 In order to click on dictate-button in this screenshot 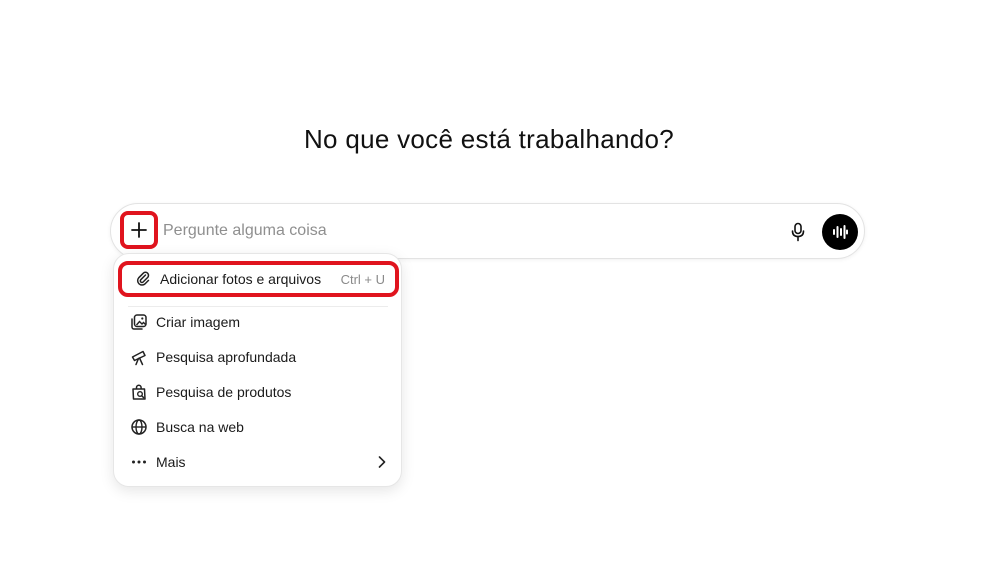, I will do `click(798, 232)`.